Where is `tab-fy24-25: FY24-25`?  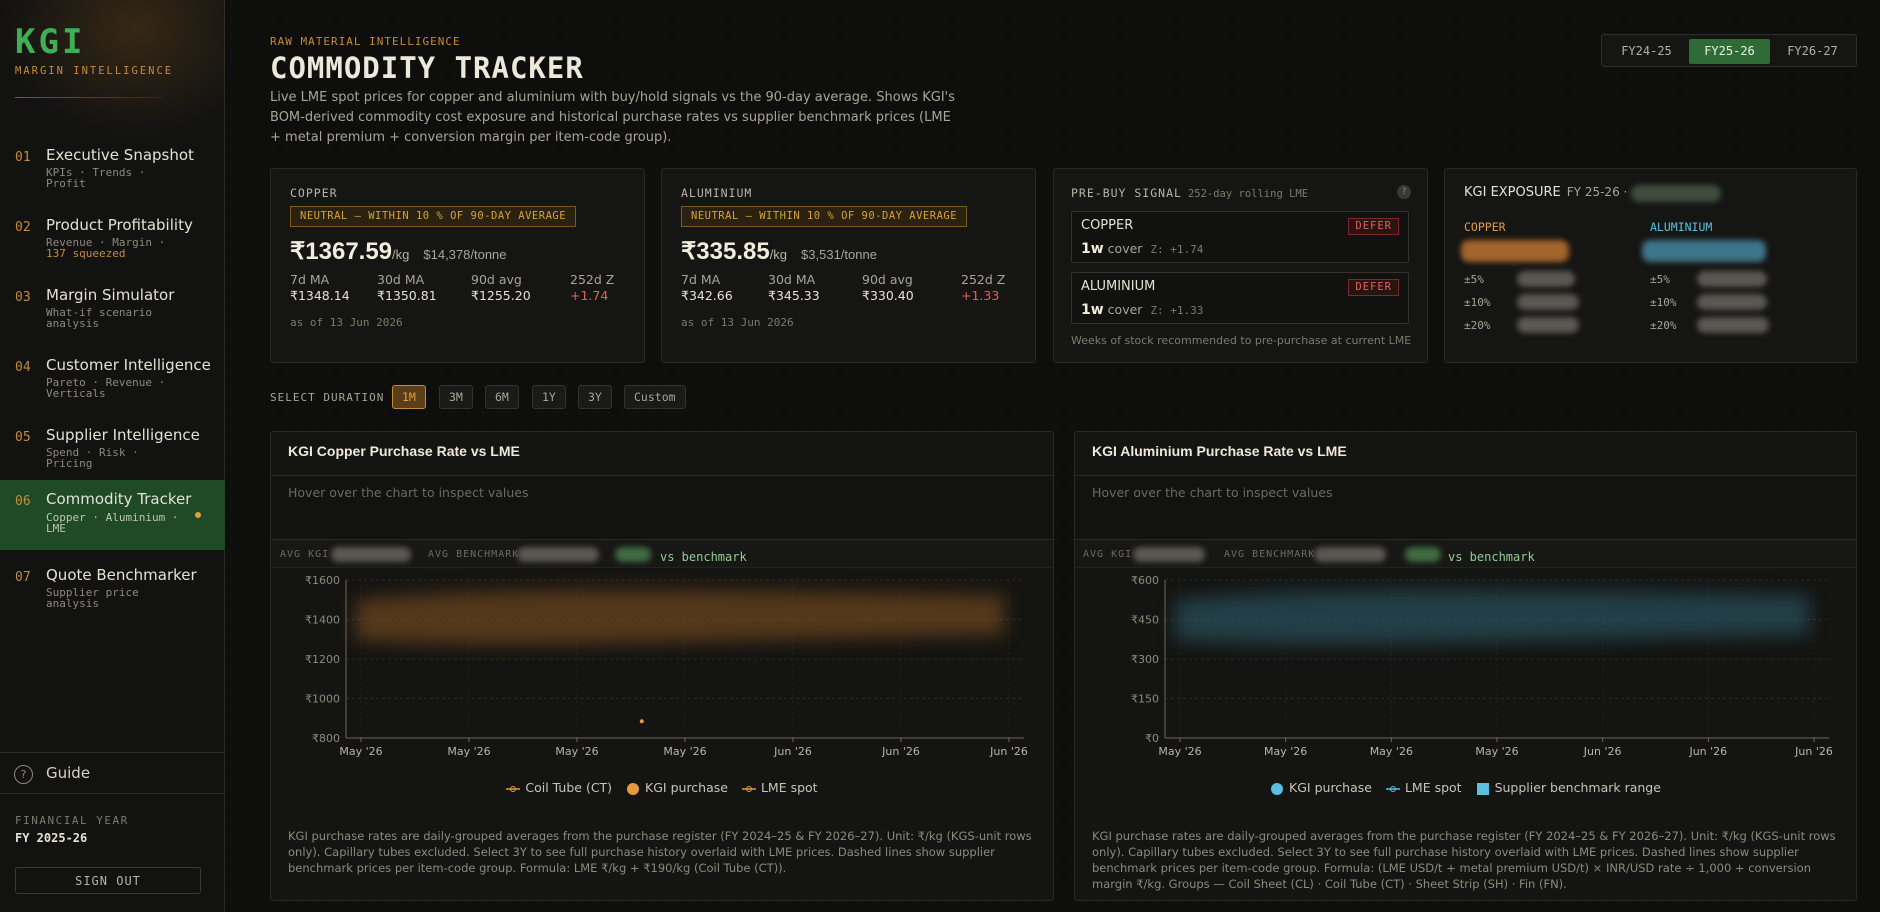
tab-fy24-25: FY24-25 is located at coordinates (1646, 51).